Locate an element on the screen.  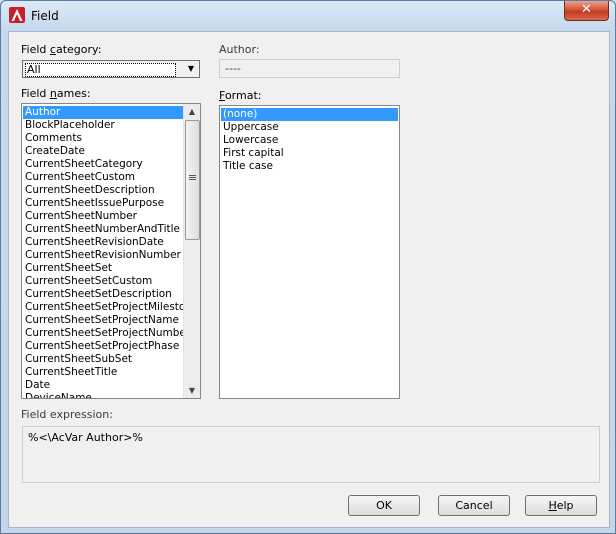
field-name-item: CreateDate is located at coordinates (103, 151).